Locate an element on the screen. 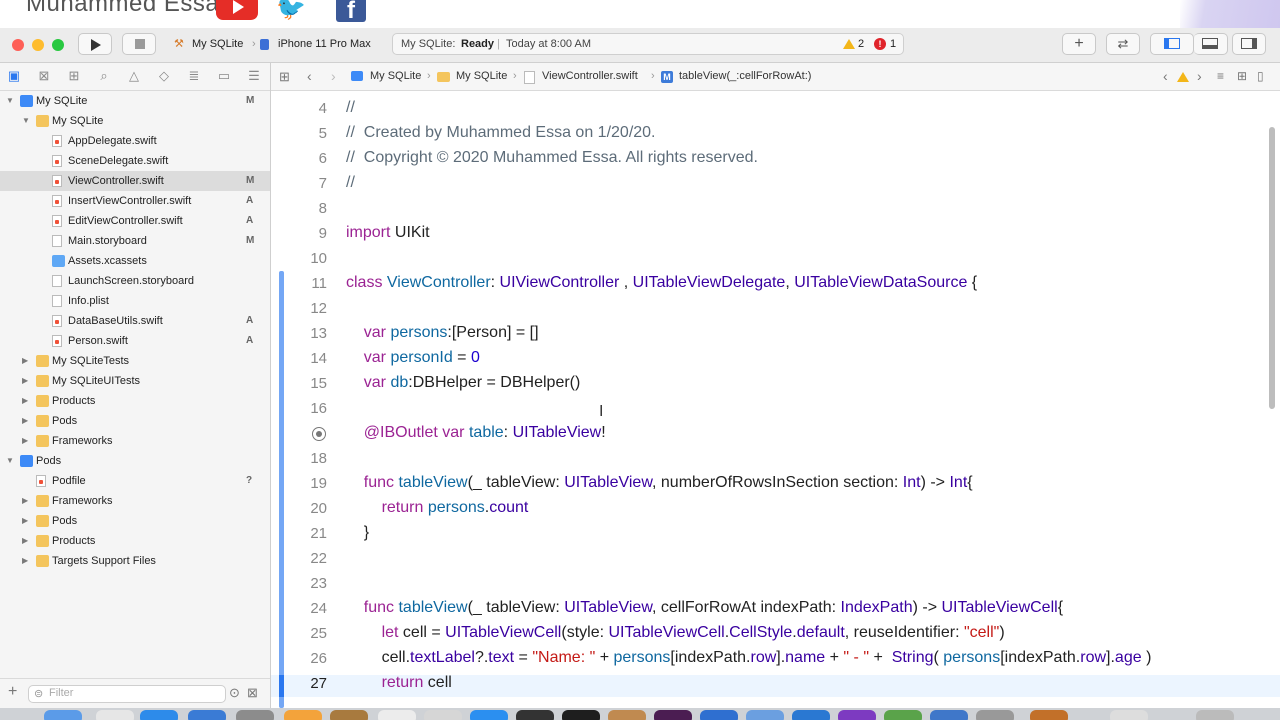 This screenshot has width=1280, height=720. navigator-item: Person.swift A is located at coordinates (135, 341).